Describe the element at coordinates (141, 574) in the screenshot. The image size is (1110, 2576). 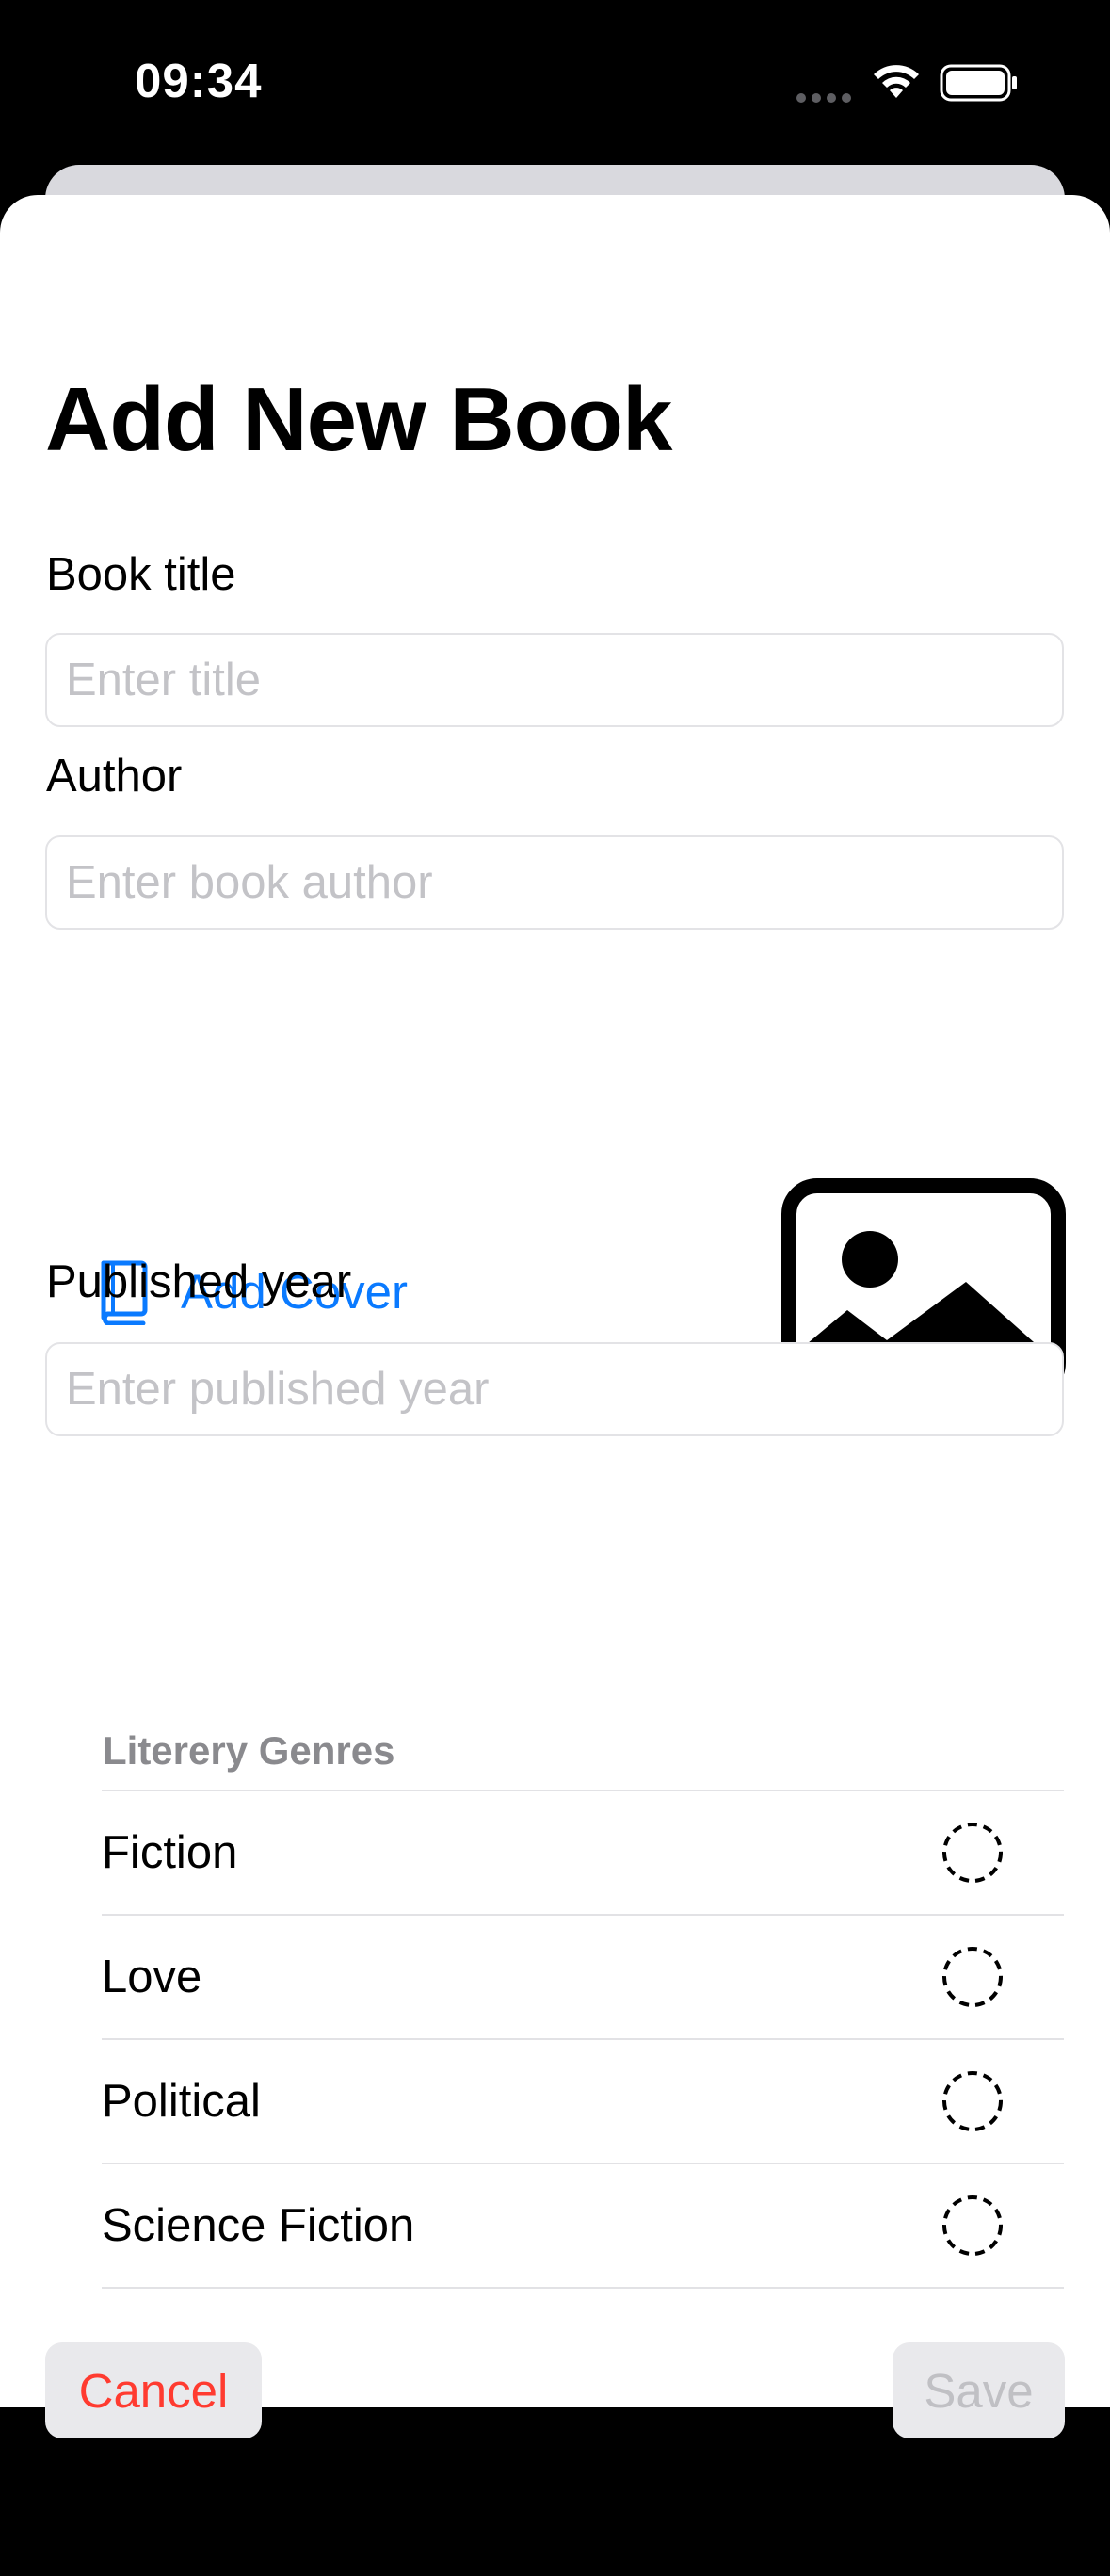
I see `book-title-label: Book title` at that location.